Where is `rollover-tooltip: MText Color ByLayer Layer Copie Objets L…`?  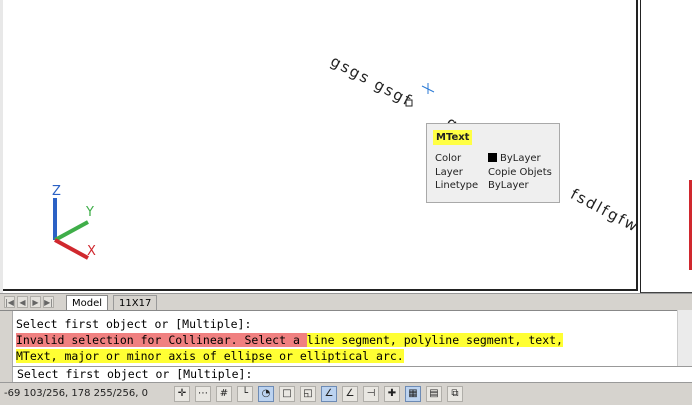
rollover-tooltip: MText Color ByLayer Layer Copie Objets L… is located at coordinates (493, 163).